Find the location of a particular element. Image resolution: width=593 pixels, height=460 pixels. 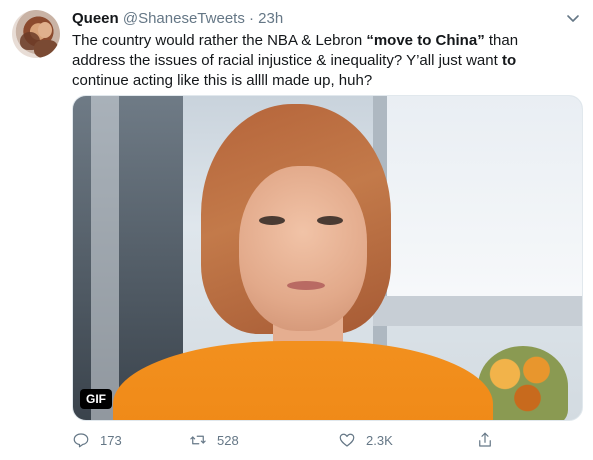

retweet-button: 528 is located at coordinates (214, 440).